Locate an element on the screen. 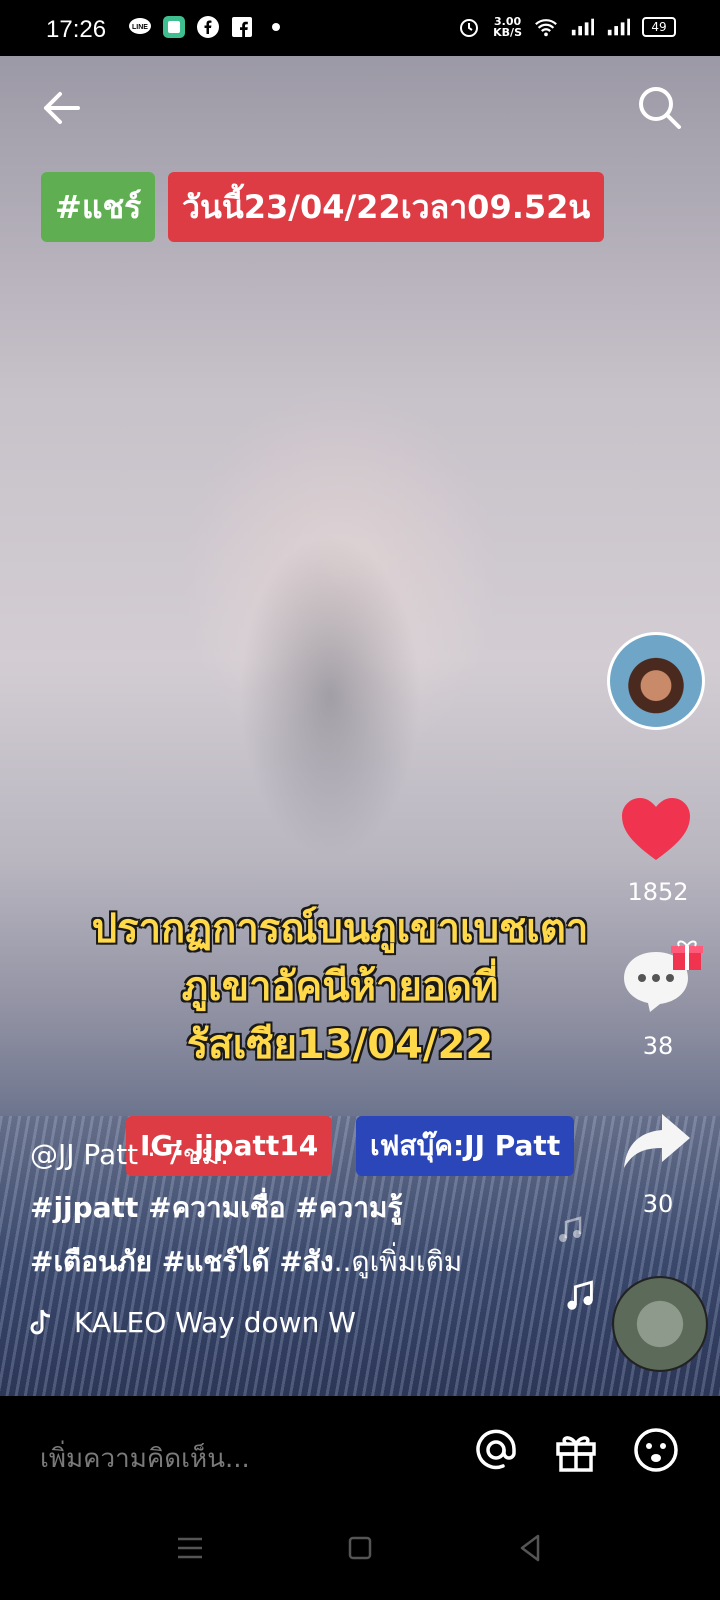  system-icons: 3.00 KB/S 49 is located at coordinates (566, 27).